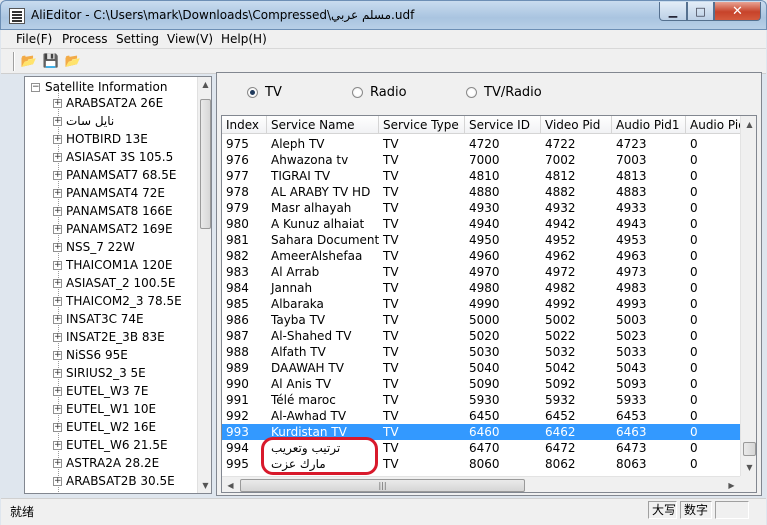 Image resolution: width=767 pixels, height=525 pixels. What do you see at coordinates (205, 164) in the screenshot?
I see `tree-scroll-thumb` at bounding box center [205, 164].